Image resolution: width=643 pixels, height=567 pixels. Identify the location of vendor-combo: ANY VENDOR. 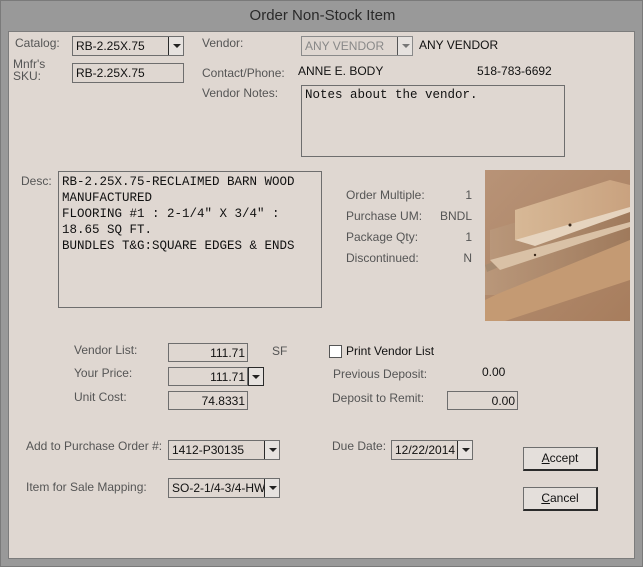
(357, 46).